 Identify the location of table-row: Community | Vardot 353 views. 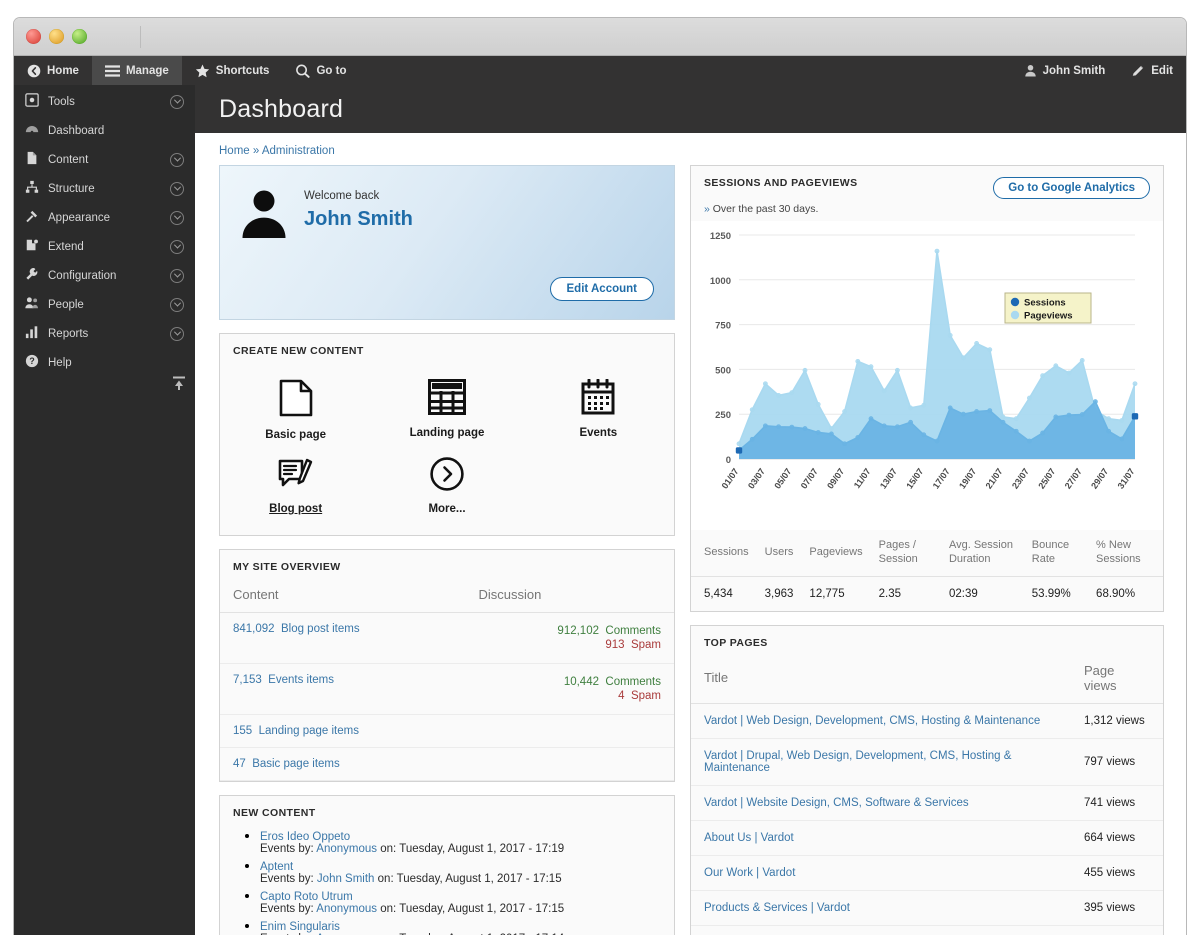
(927, 930).